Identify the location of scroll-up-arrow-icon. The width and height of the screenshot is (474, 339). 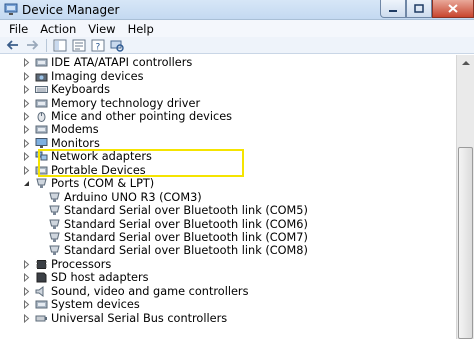
(466, 63).